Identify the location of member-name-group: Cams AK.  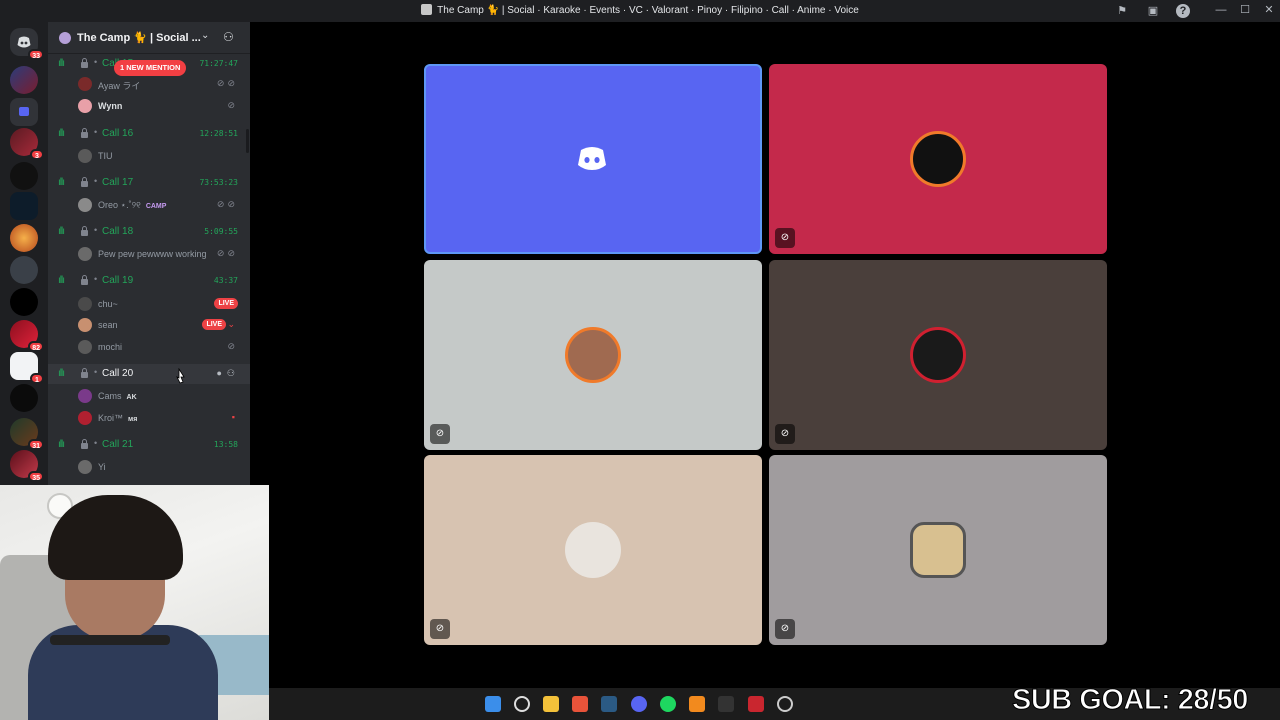
(117, 396).